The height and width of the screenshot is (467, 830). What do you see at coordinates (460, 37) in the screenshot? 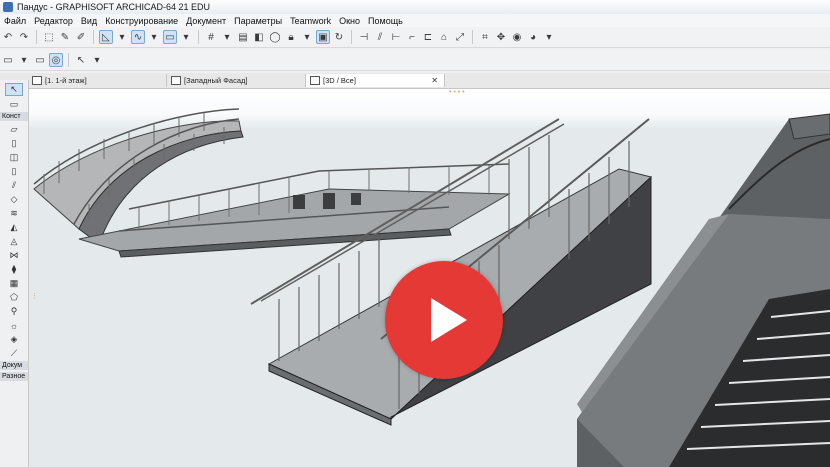
I see `resize-icon: ⤢` at bounding box center [460, 37].